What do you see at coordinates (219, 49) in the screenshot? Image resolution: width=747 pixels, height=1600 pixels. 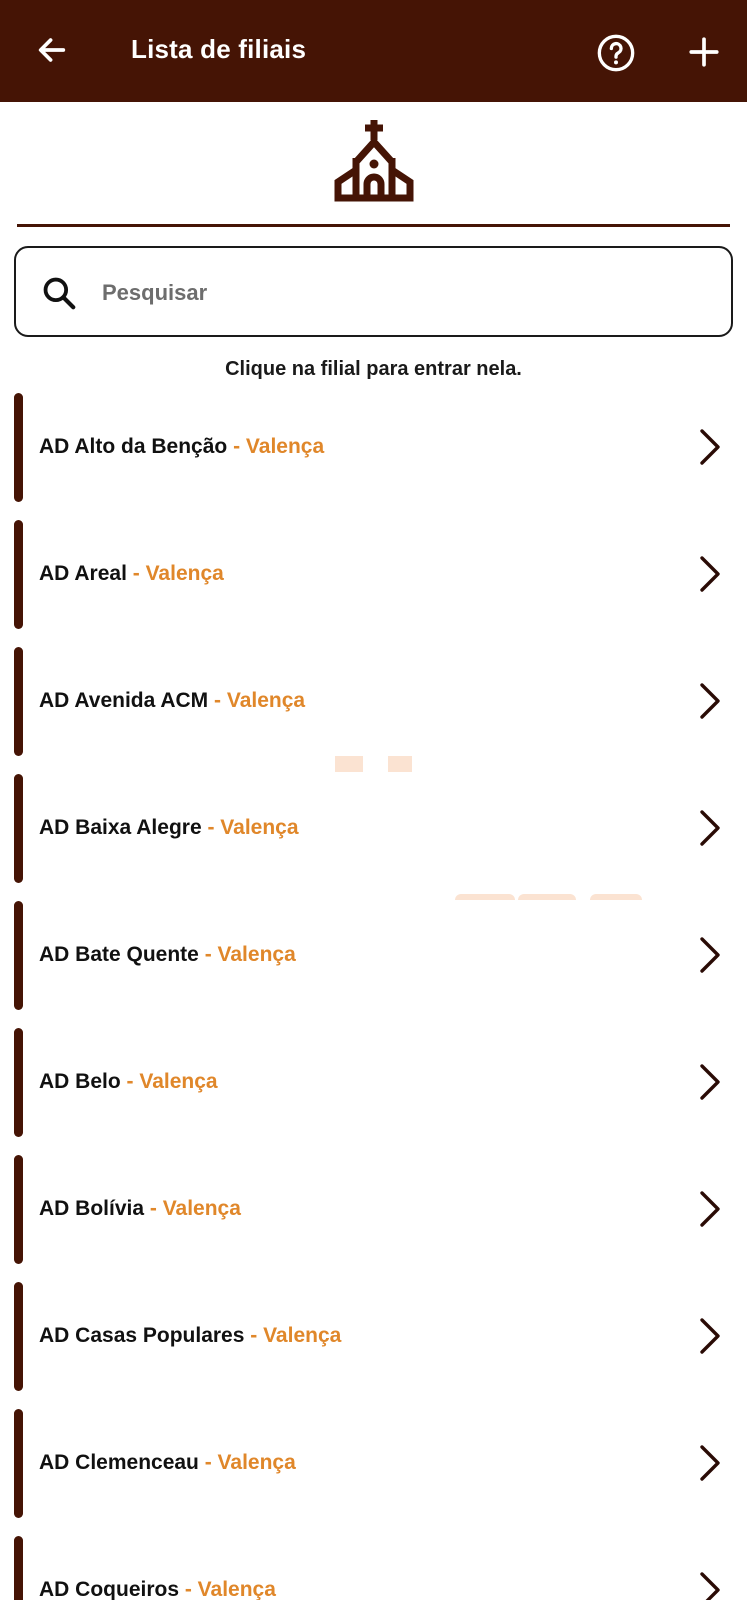 I see `page-title: Lista de filiais` at bounding box center [219, 49].